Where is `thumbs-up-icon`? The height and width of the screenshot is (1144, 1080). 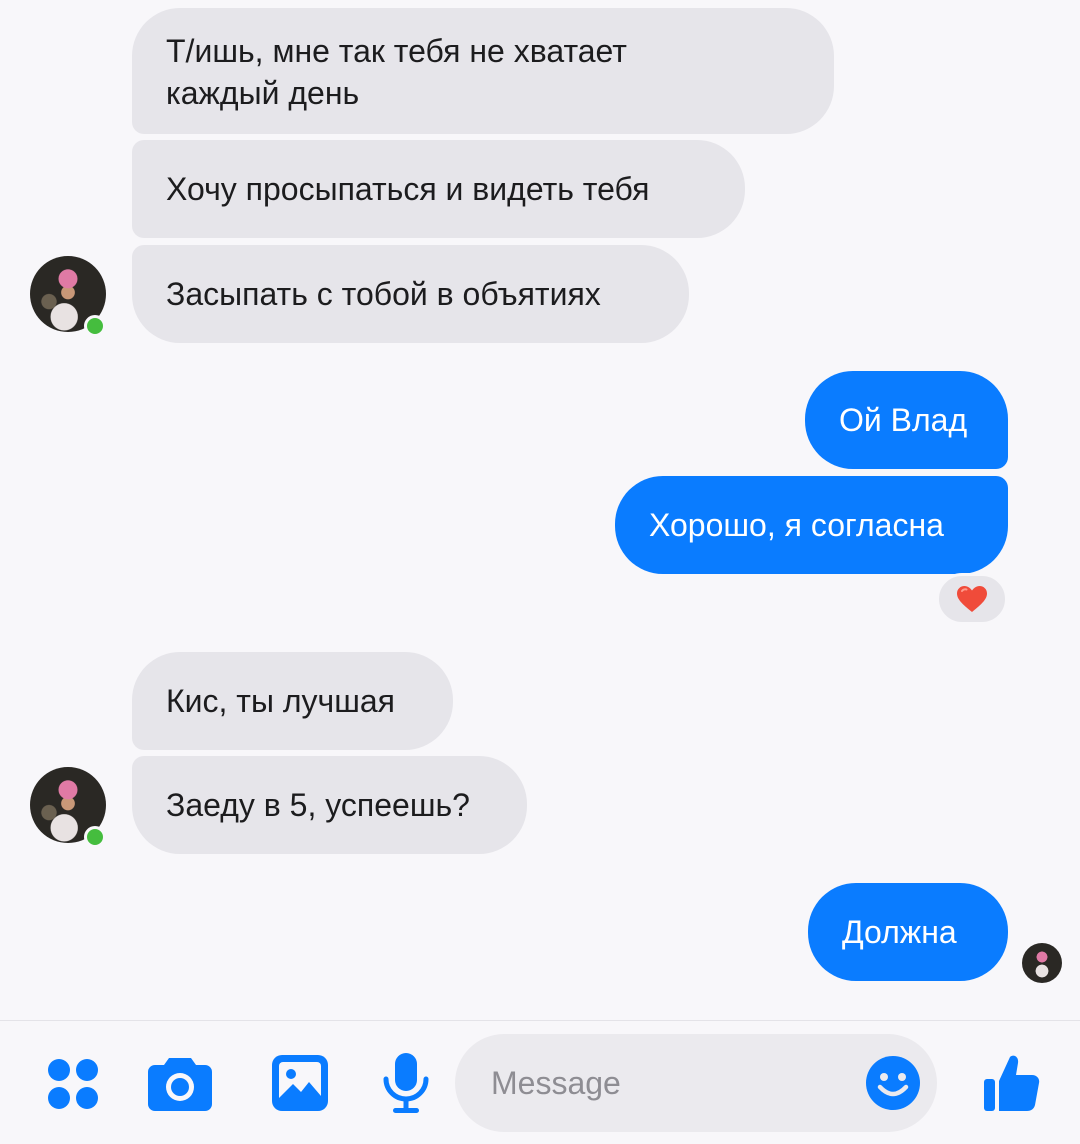
thumbs-up-icon is located at coordinates (1011, 1083).